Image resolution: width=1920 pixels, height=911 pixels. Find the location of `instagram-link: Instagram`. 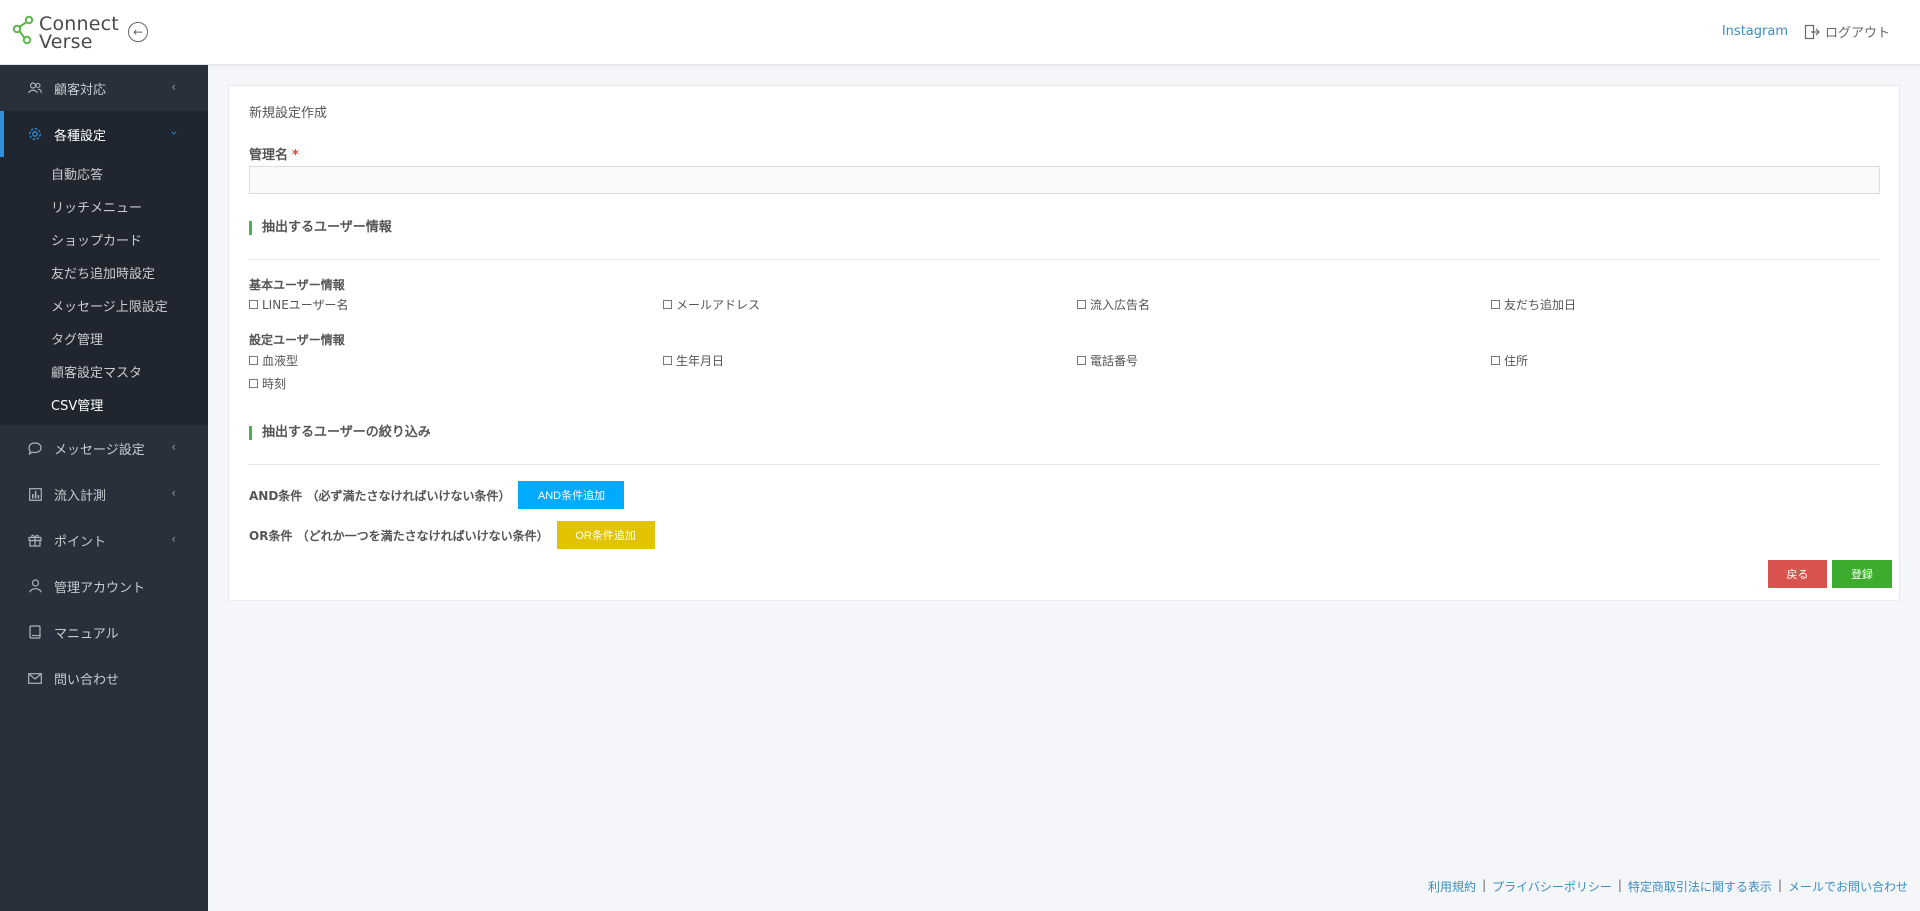

instagram-link: Instagram is located at coordinates (1755, 31).